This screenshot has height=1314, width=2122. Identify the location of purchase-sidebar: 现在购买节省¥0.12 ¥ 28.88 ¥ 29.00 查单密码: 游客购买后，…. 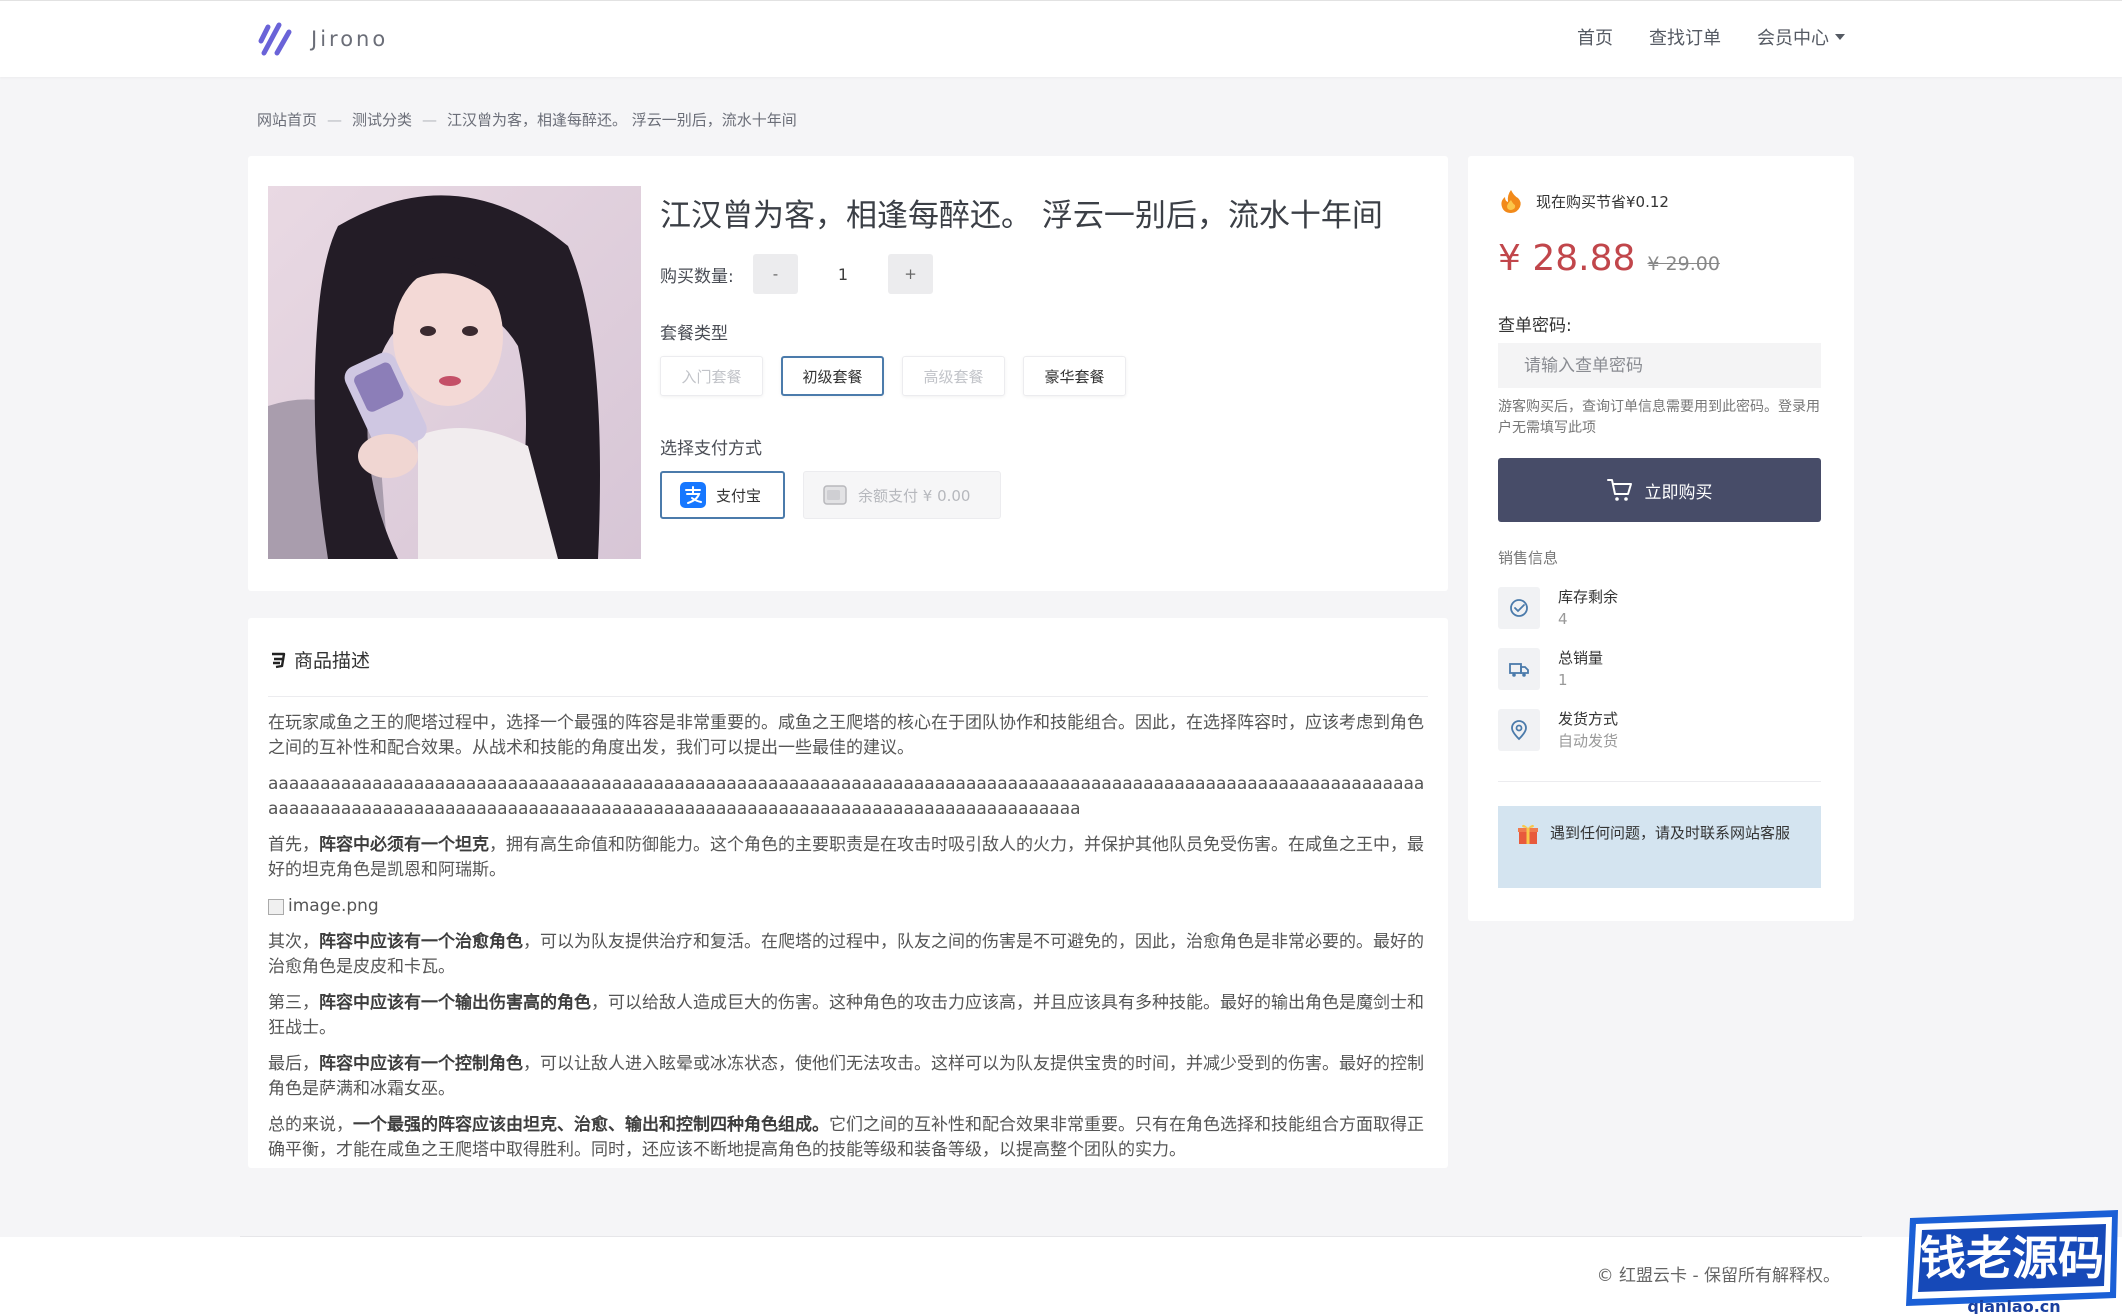
(1661, 538).